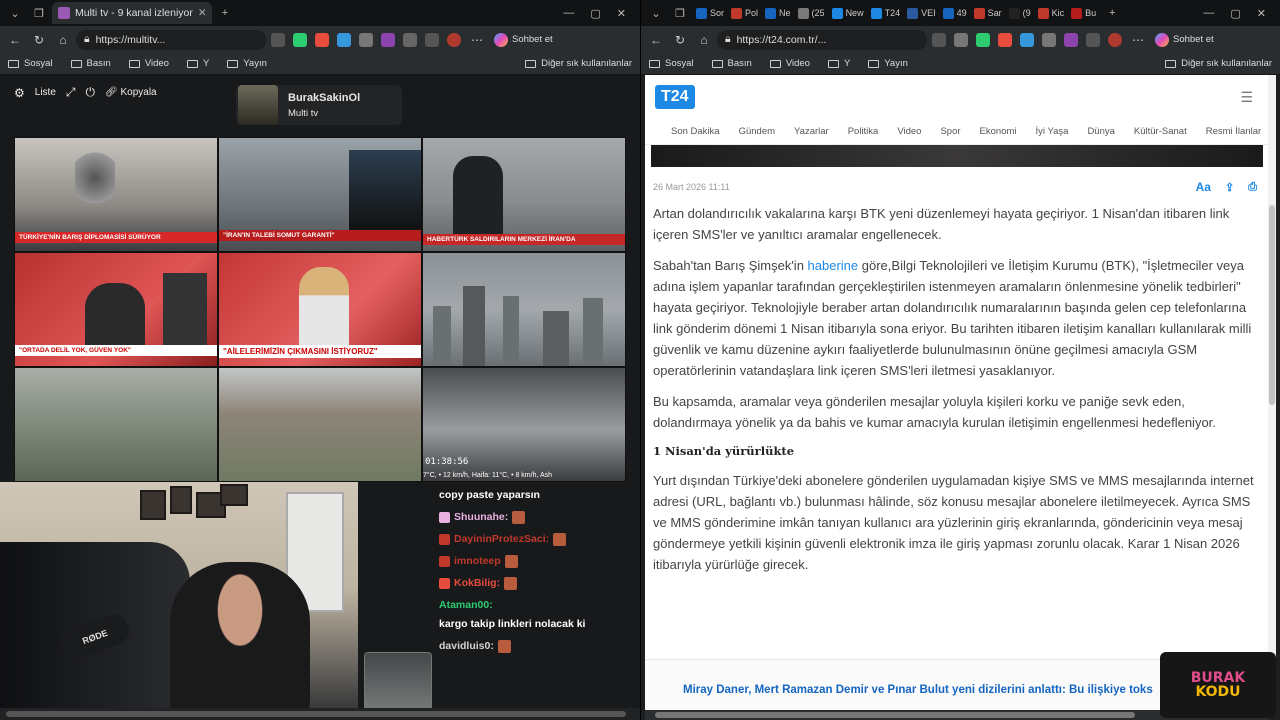 This screenshot has height=720, width=1280. I want to click on browser-tab: 49, so click(955, 13).